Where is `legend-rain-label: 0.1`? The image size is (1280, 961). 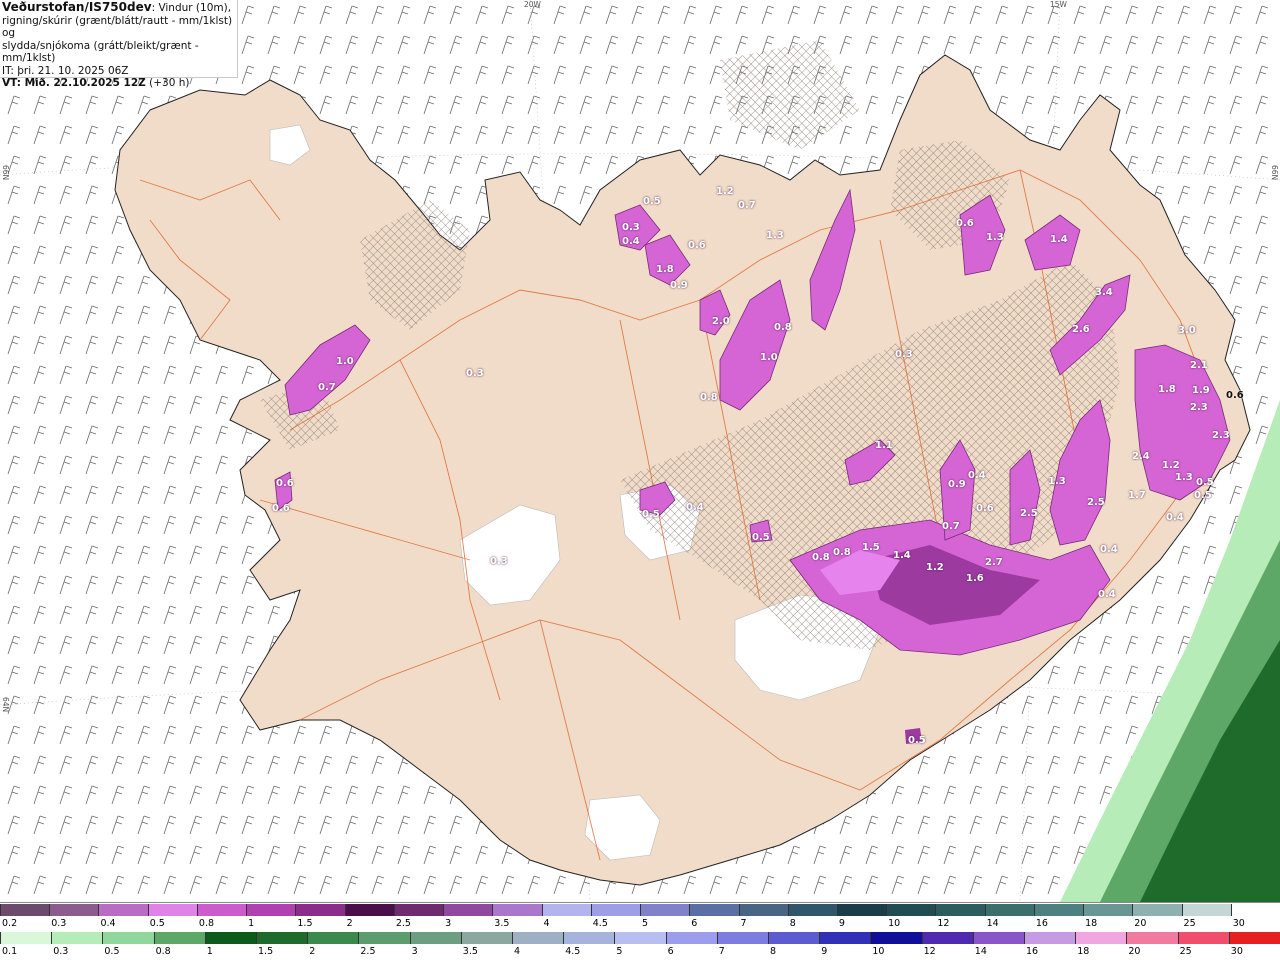 legend-rain-label: 0.1 is located at coordinates (10, 951).